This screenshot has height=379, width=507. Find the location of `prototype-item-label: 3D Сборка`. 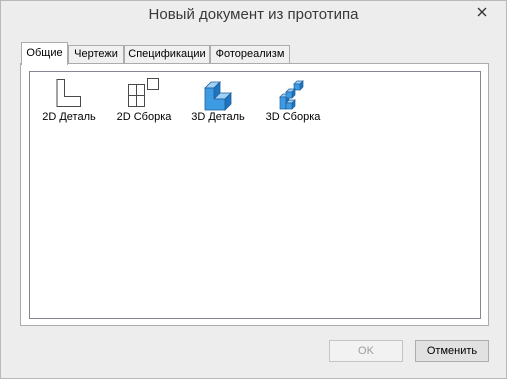

prototype-item-label: 3D Сборка is located at coordinates (293, 117).